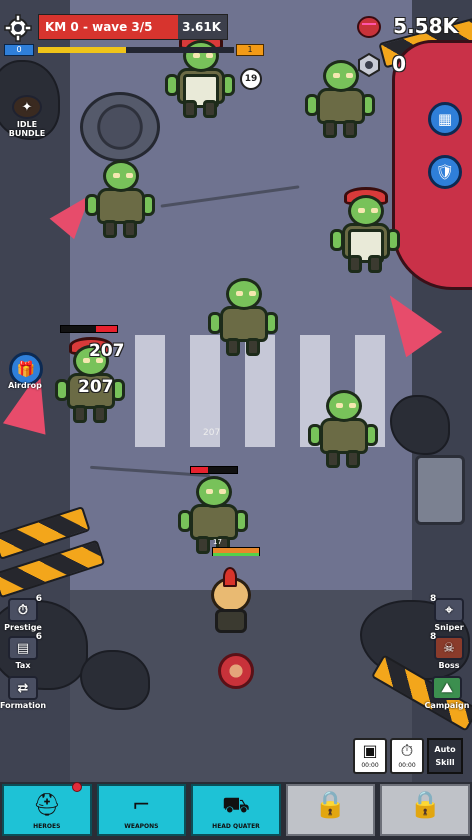 This screenshot has width=472, height=840. I want to click on tab-weapons: ⌐ WEAPONS, so click(141, 810).